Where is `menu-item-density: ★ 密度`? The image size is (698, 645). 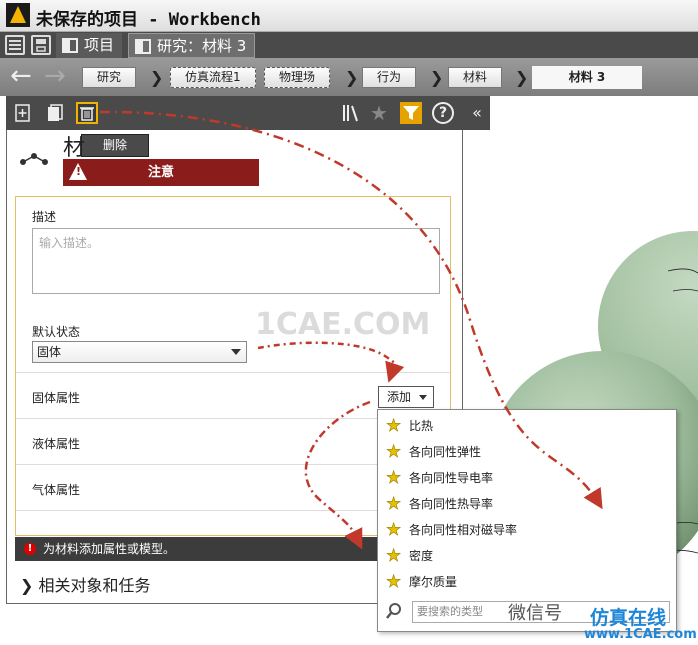 menu-item-density: ★ 密度 is located at coordinates (527, 556).